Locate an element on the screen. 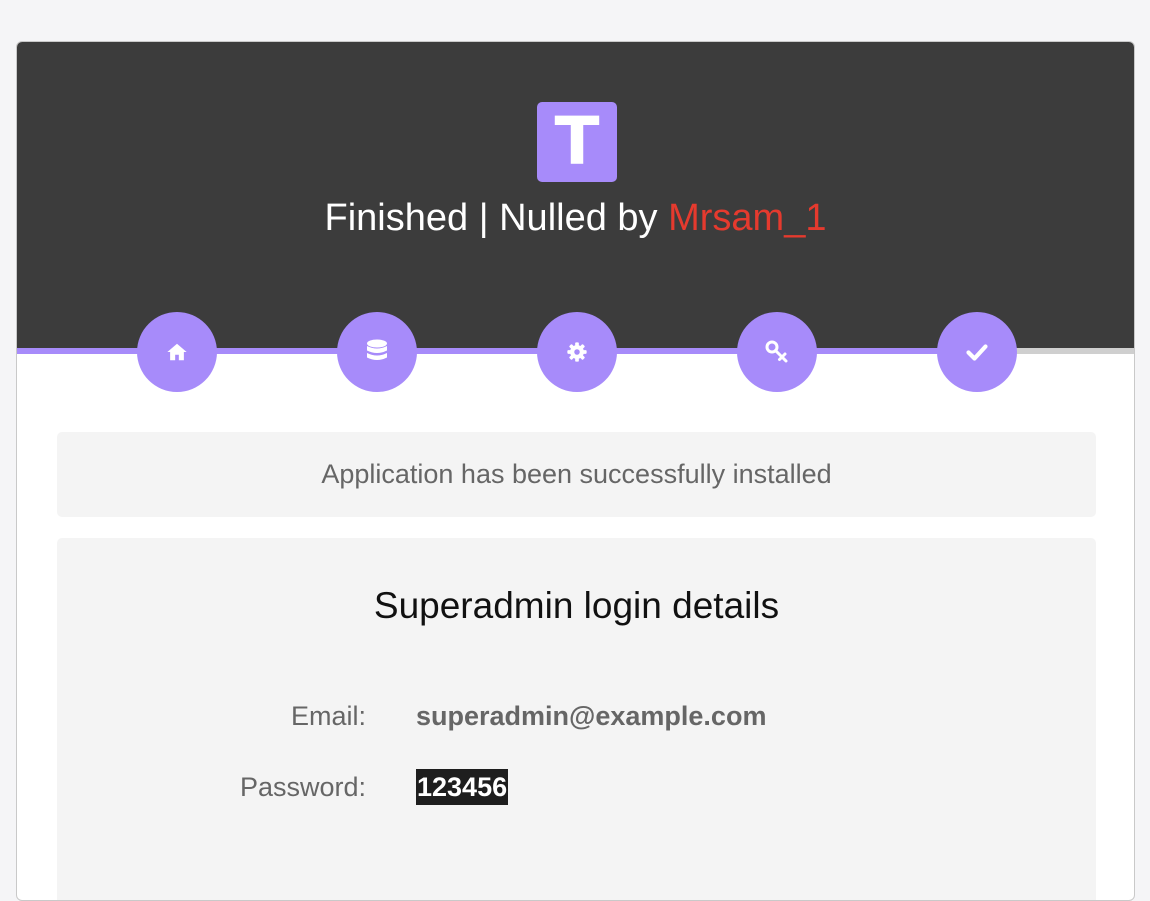 The width and height of the screenshot is (1150, 901). home-icon is located at coordinates (177, 352).